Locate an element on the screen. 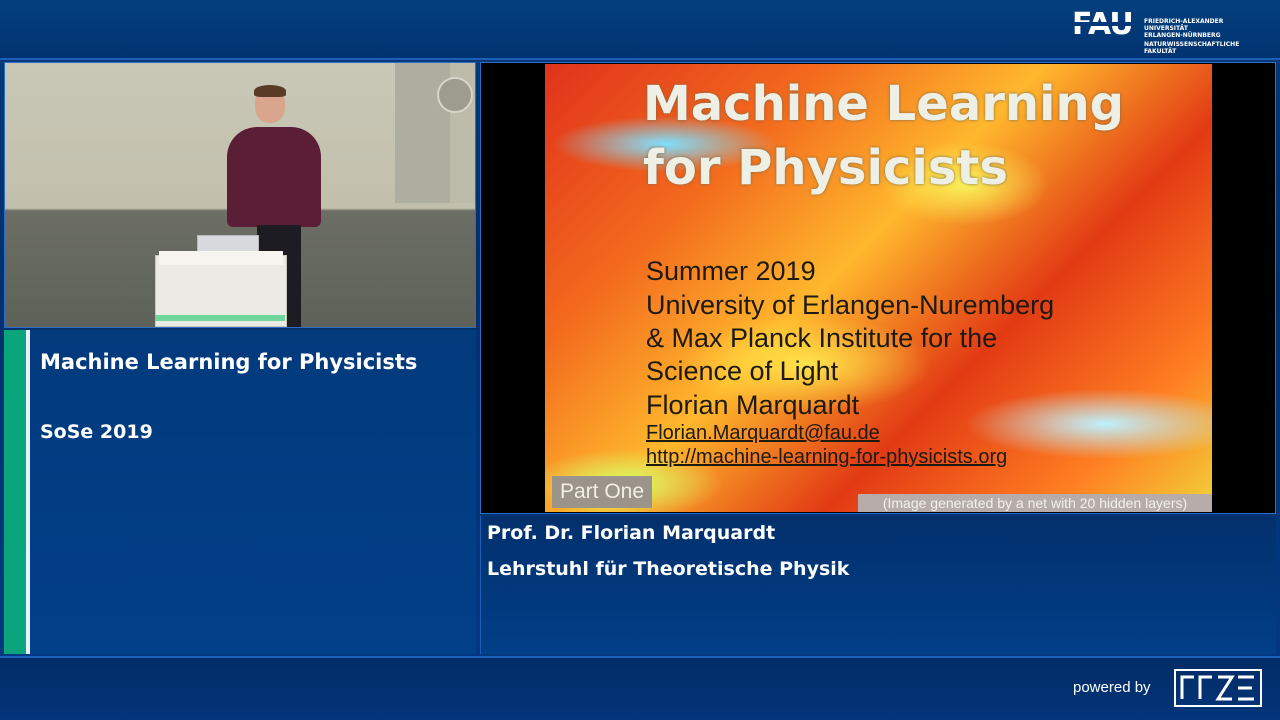 This screenshot has height=720, width=1280. fau-logo-line-2: UNIVERSITÄT is located at coordinates (1166, 28).